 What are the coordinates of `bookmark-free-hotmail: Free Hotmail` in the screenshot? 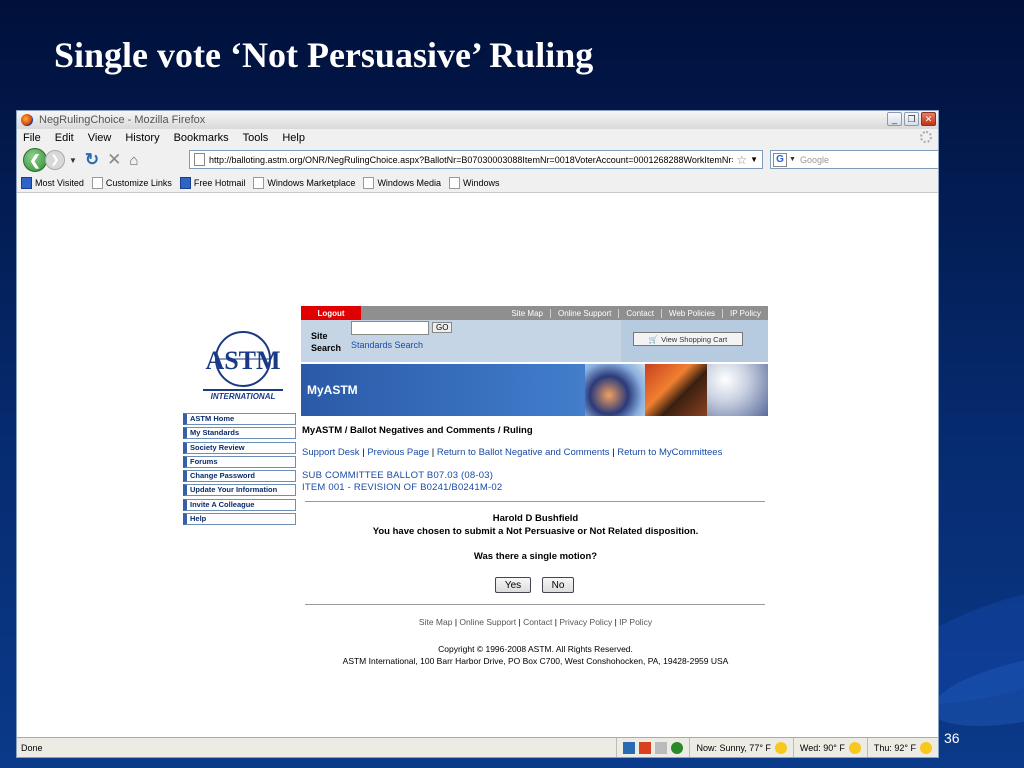 It's located at (212, 182).